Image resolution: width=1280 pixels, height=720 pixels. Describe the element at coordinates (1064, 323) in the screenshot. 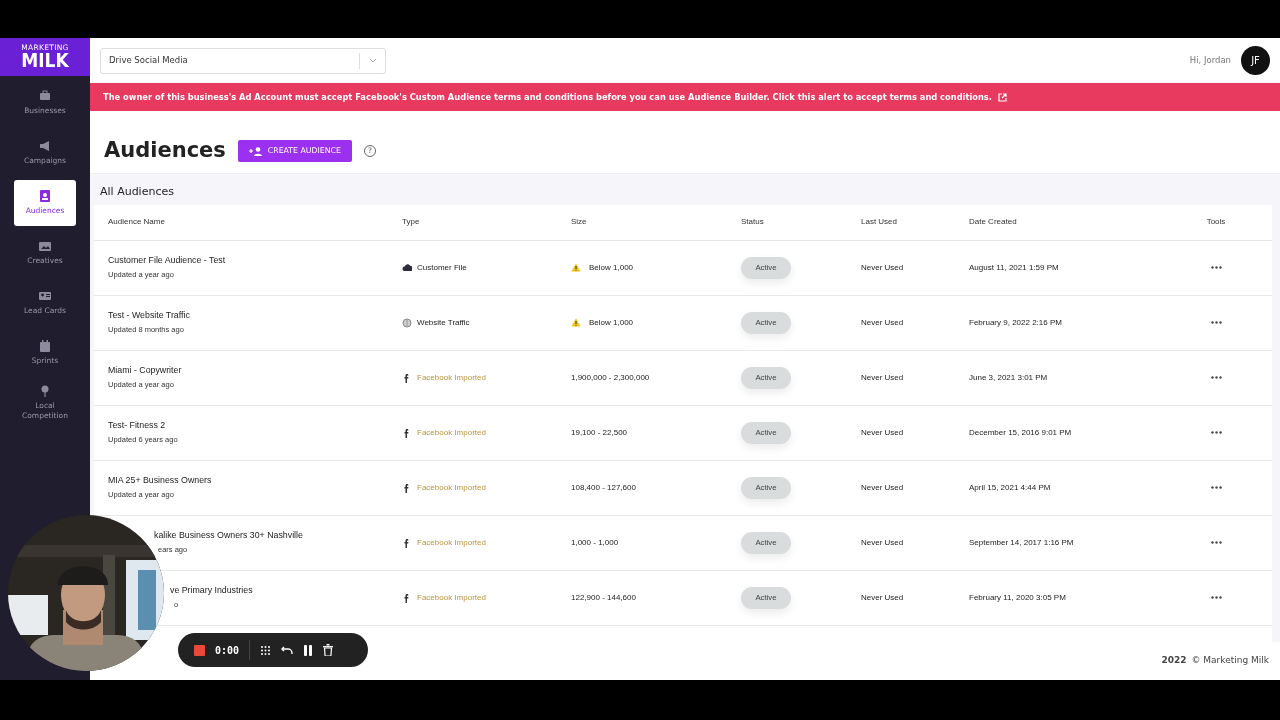

I see `date-created-text: February 9, 2022 2:16 PM` at that location.